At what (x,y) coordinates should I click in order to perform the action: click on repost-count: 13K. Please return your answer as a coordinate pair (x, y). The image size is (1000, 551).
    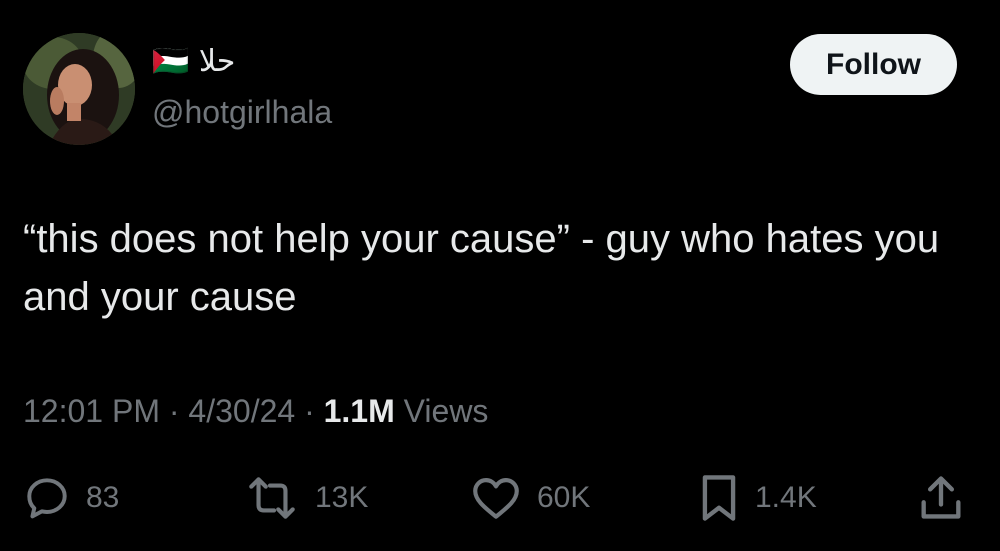
    Looking at the image, I should click on (342, 497).